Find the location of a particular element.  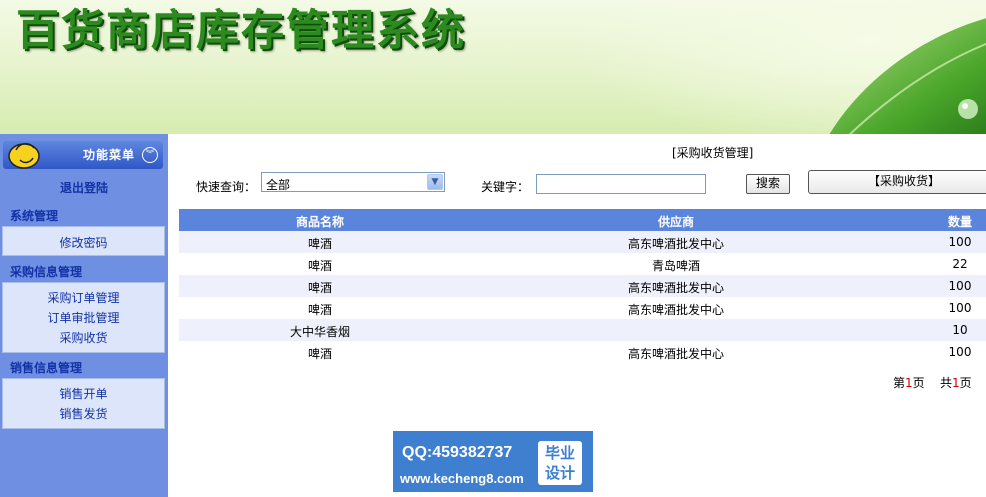

page-title: [采购收货管理] is located at coordinates (713, 153).